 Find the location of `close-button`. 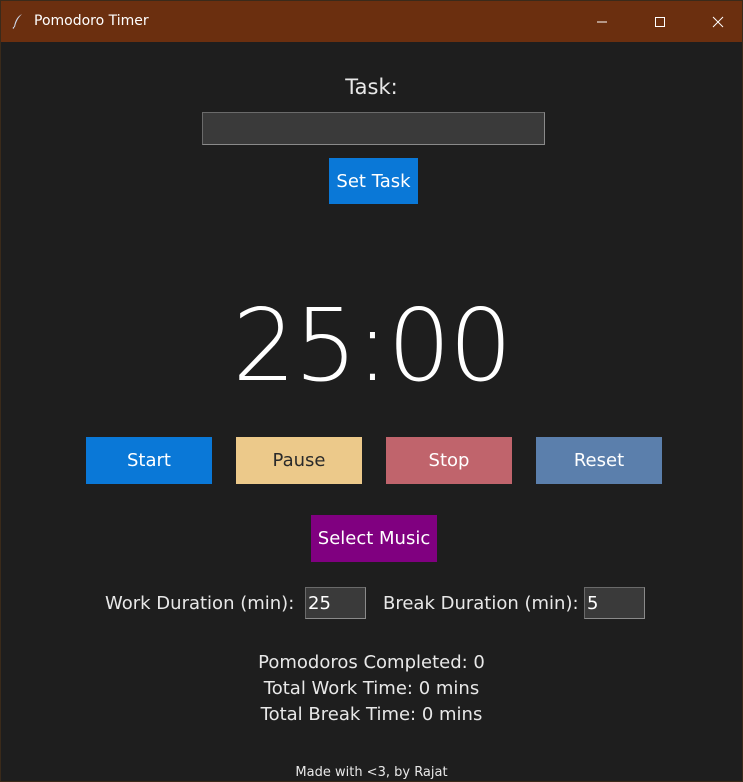

close-button is located at coordinates (716, 21).